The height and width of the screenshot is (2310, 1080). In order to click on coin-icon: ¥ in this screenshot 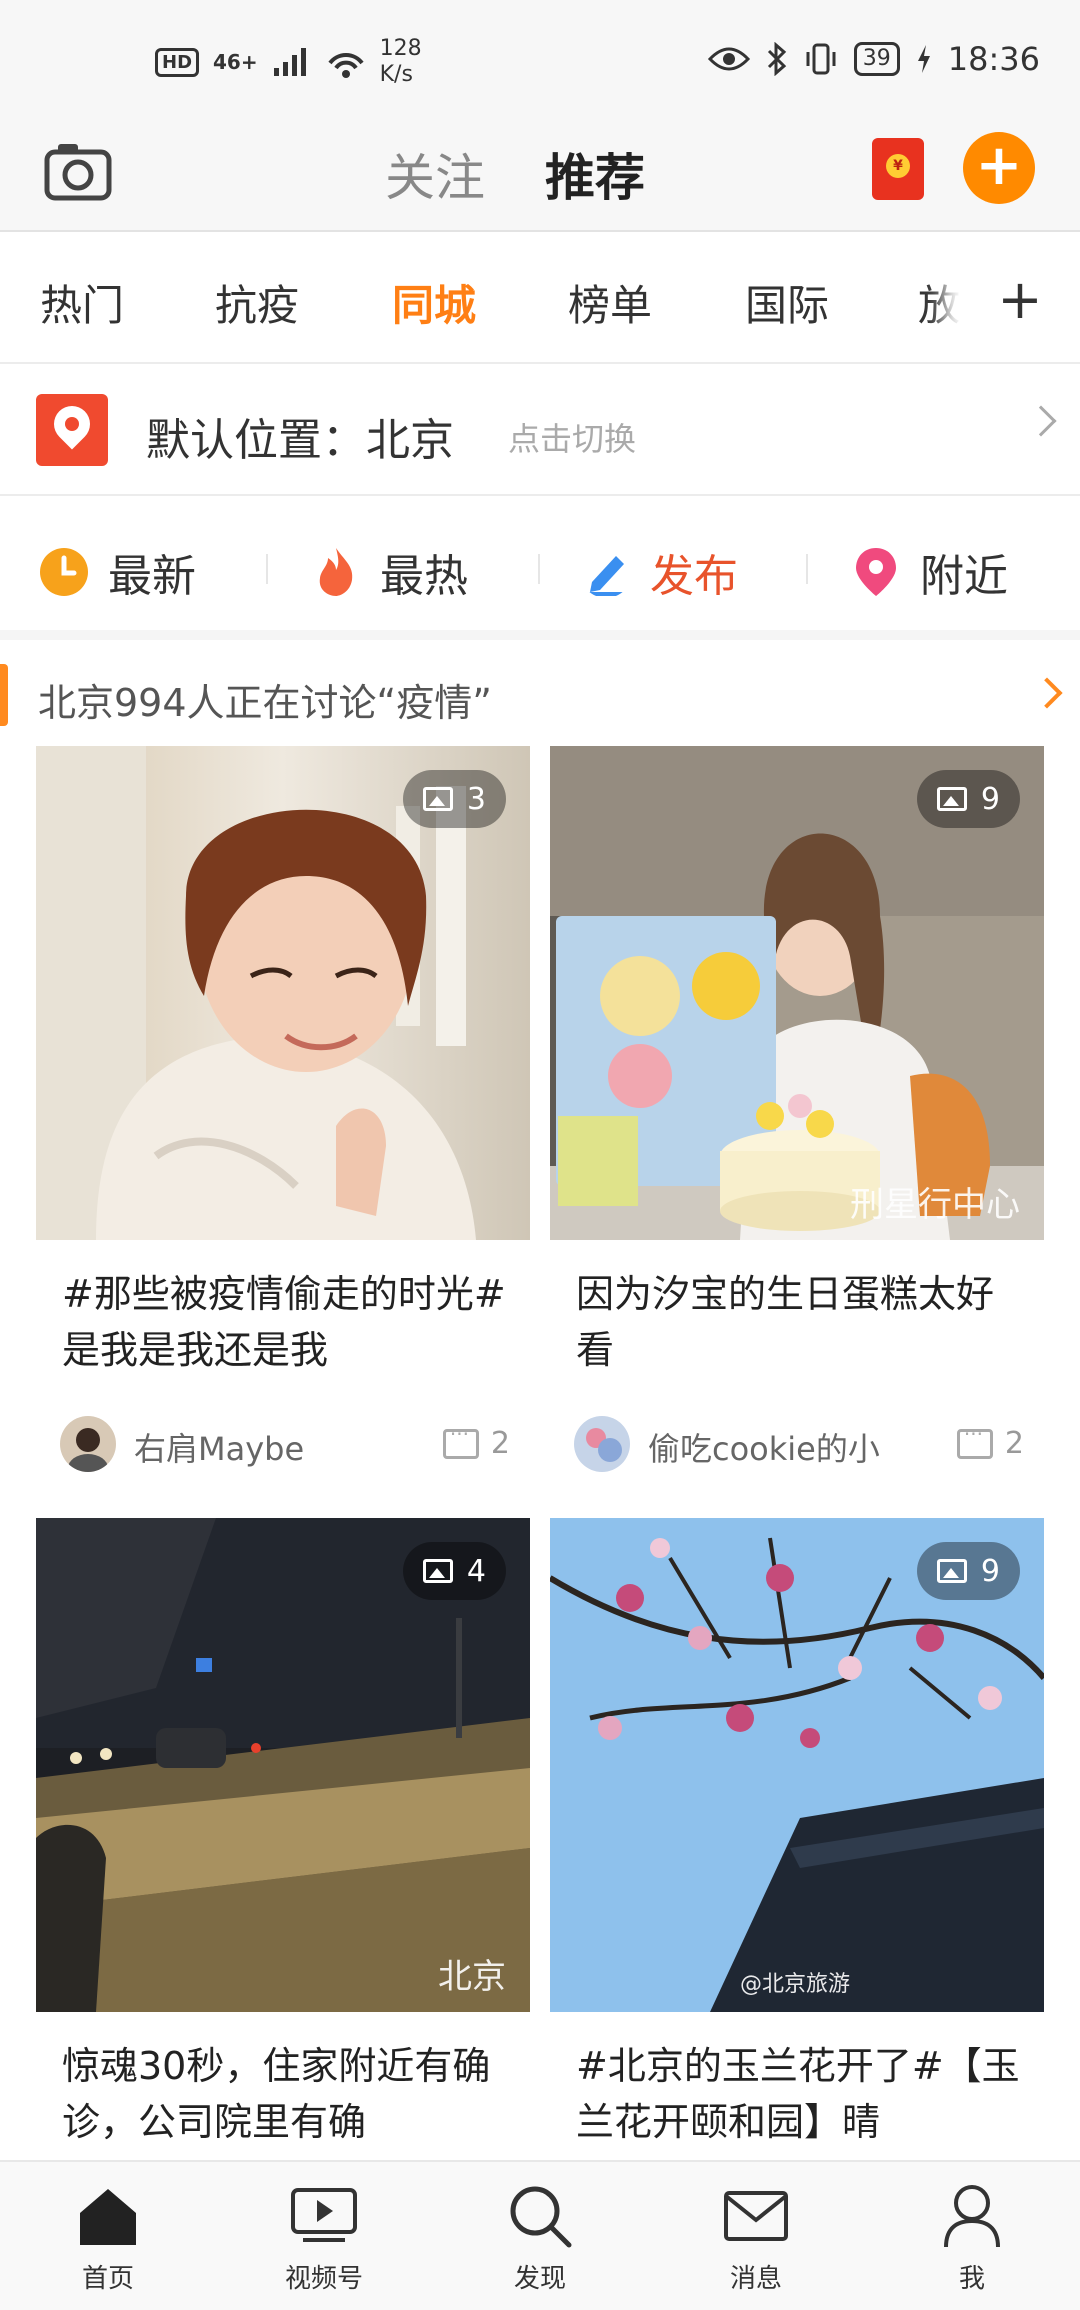, I will do `click(898, 166)`.